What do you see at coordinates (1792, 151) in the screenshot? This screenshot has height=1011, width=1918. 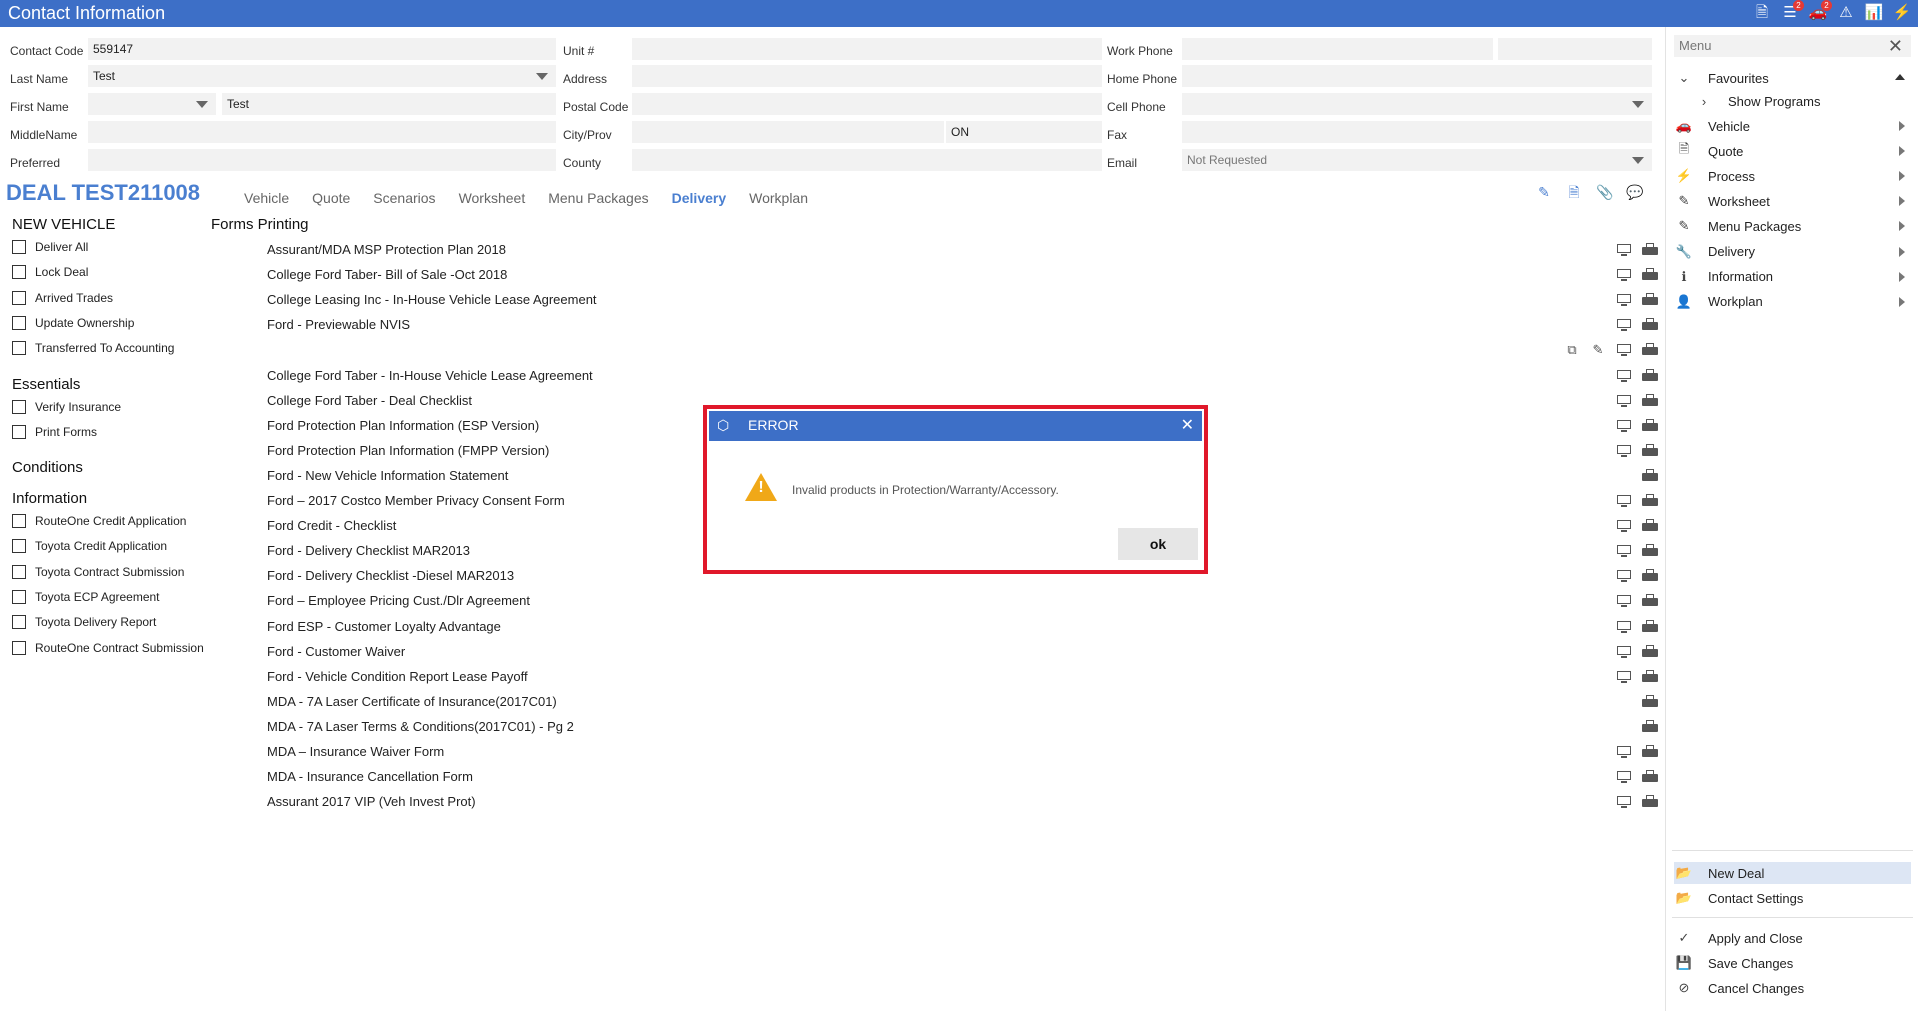 I see `menu-item-quote: 🗎 Quote` at bounding box center [1792, 151].